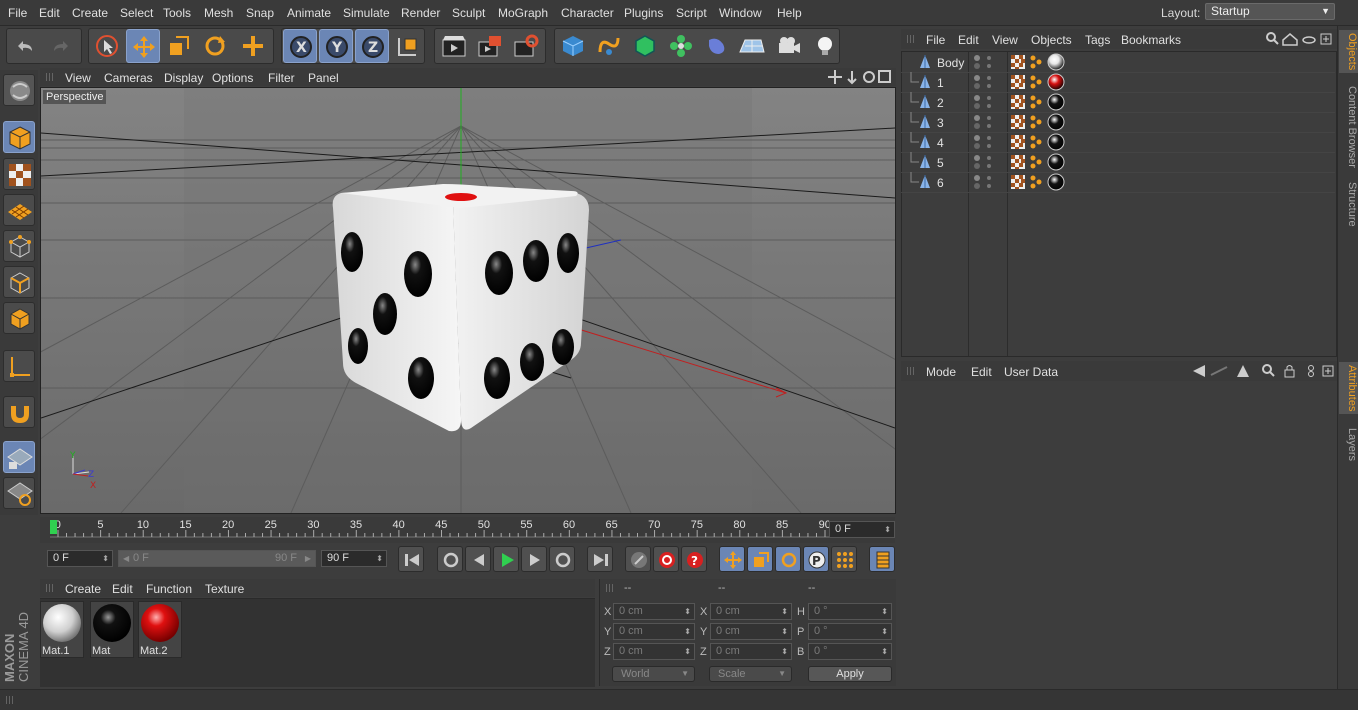 The height and width of the screenshot is (710, 1358). What do you see at coordinates (19, 210) in the screenshot?
I see `workplane-mode-icon` at bounding box center [19, 210].